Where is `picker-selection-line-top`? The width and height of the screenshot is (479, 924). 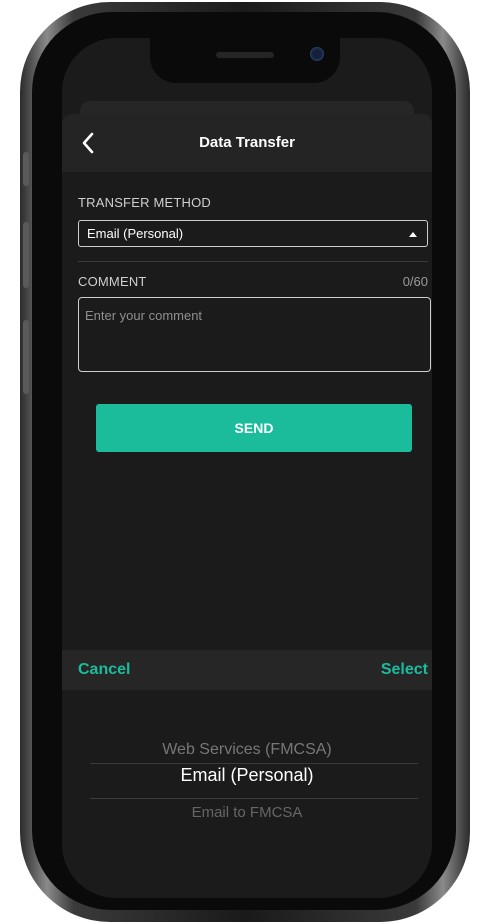
picker-selection-line-top is located at coordinates (254, 763).